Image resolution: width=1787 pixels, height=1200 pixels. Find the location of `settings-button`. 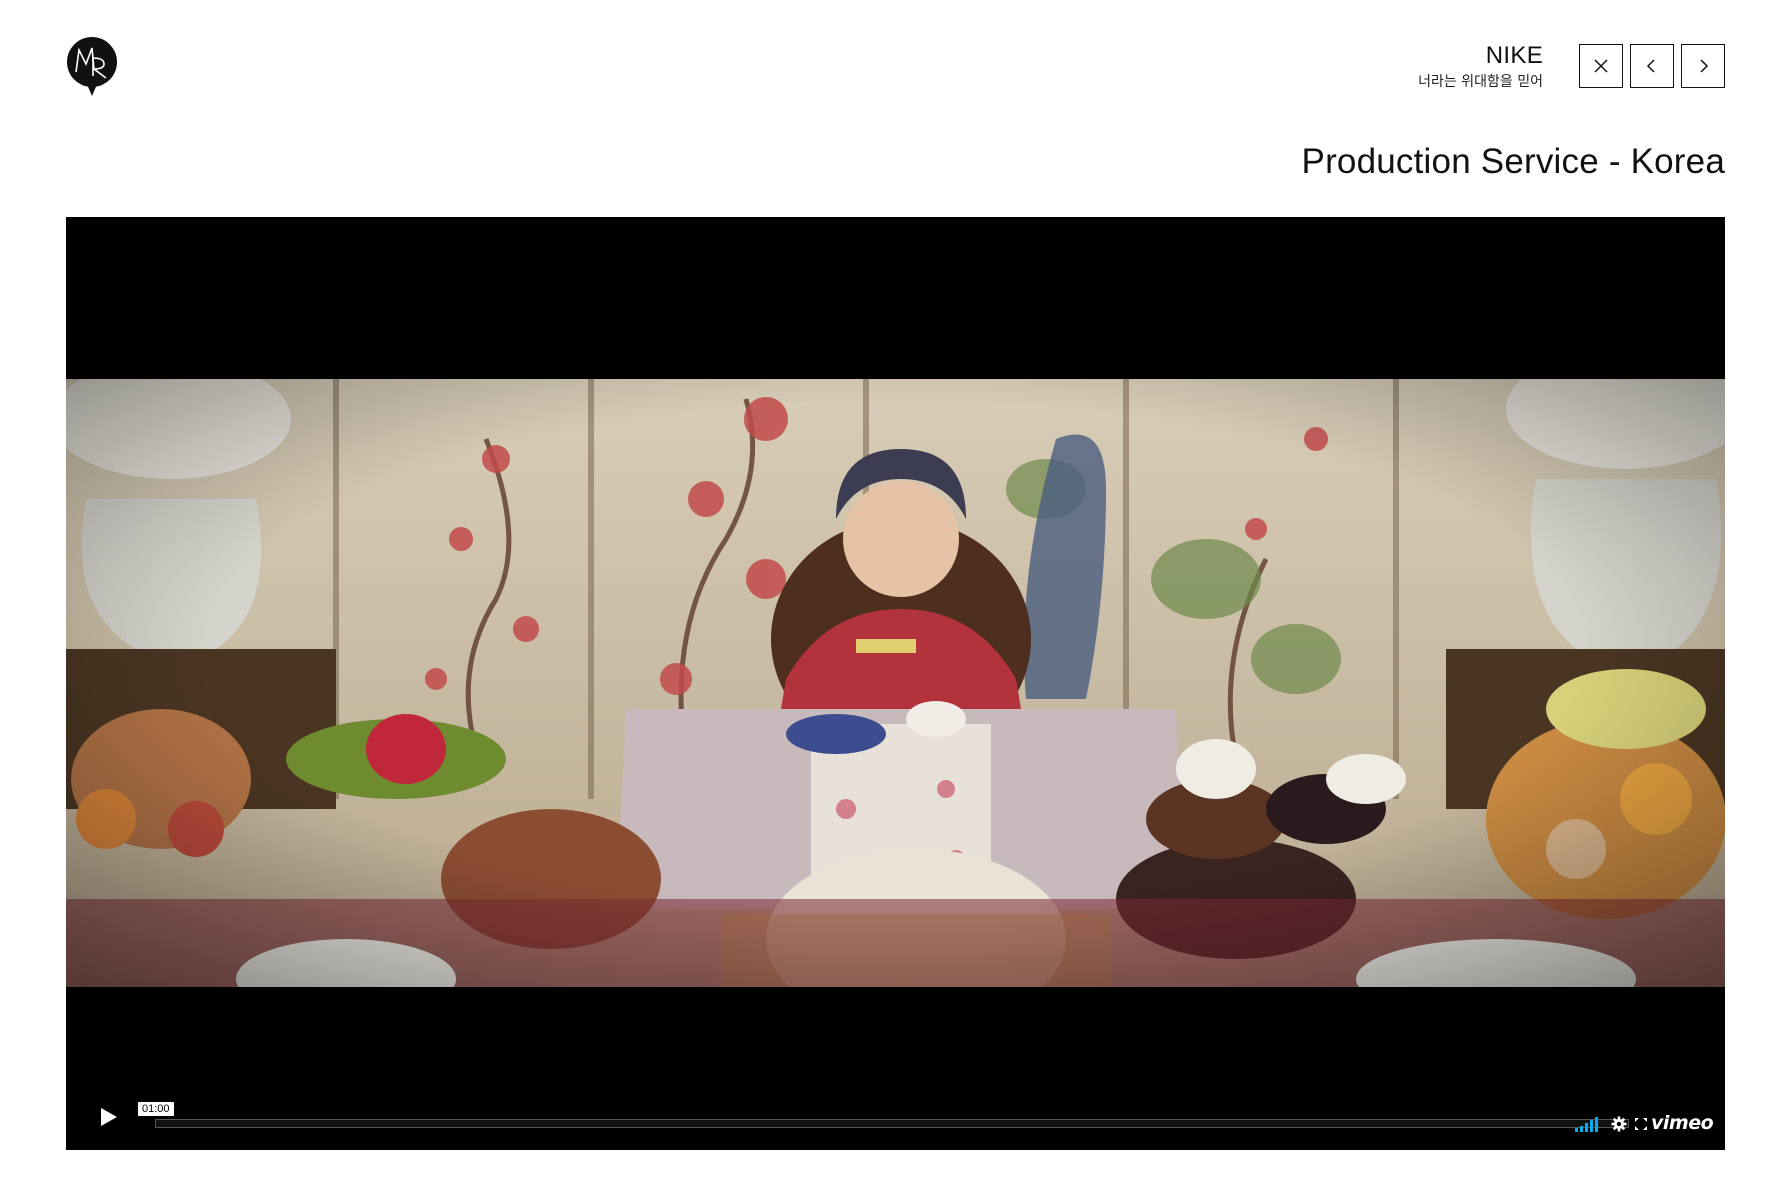

settings-button is located at coordinates (1619, 1124).